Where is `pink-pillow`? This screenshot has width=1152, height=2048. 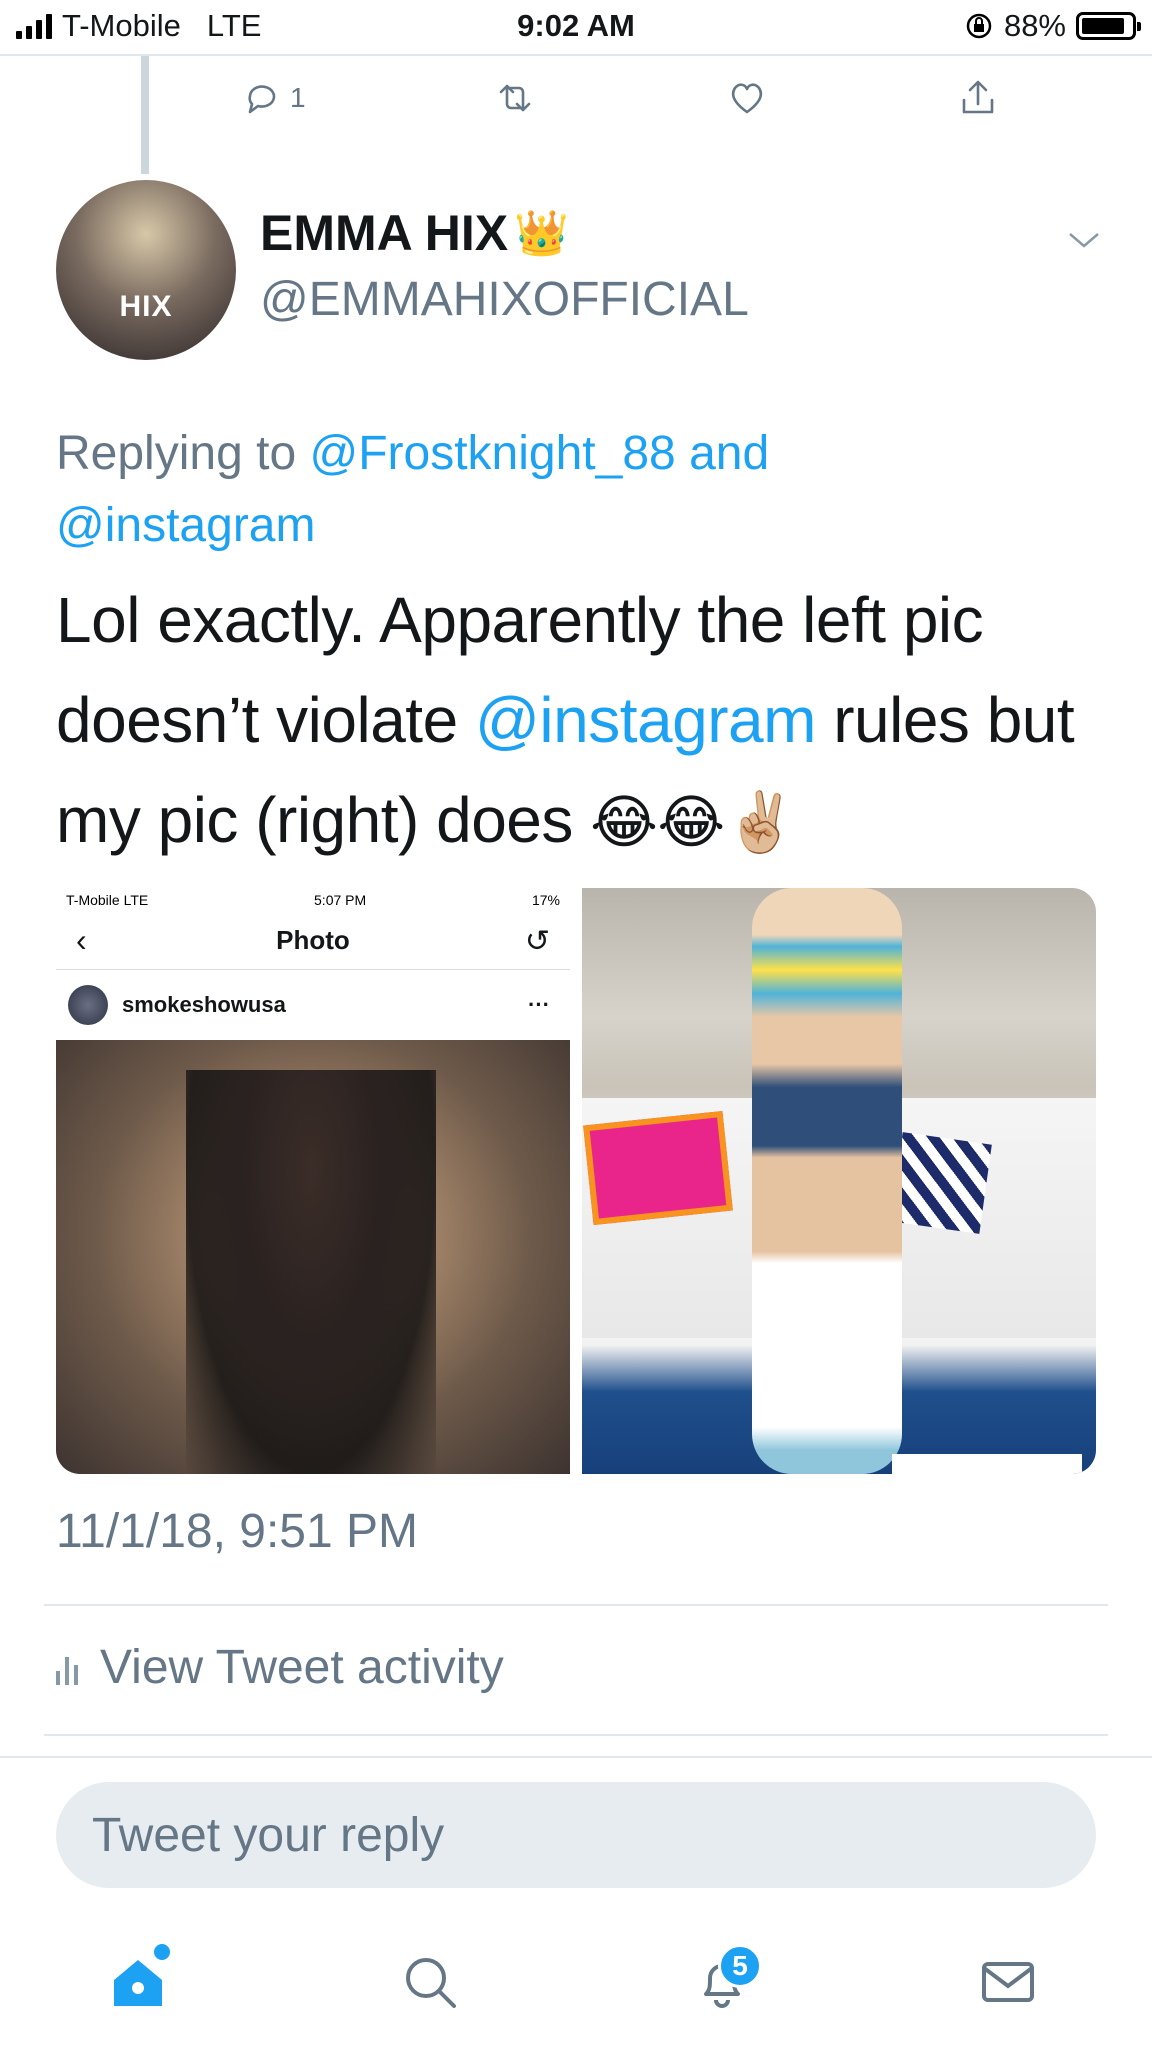 pink-pillow is located at coordinates (658, 1168).